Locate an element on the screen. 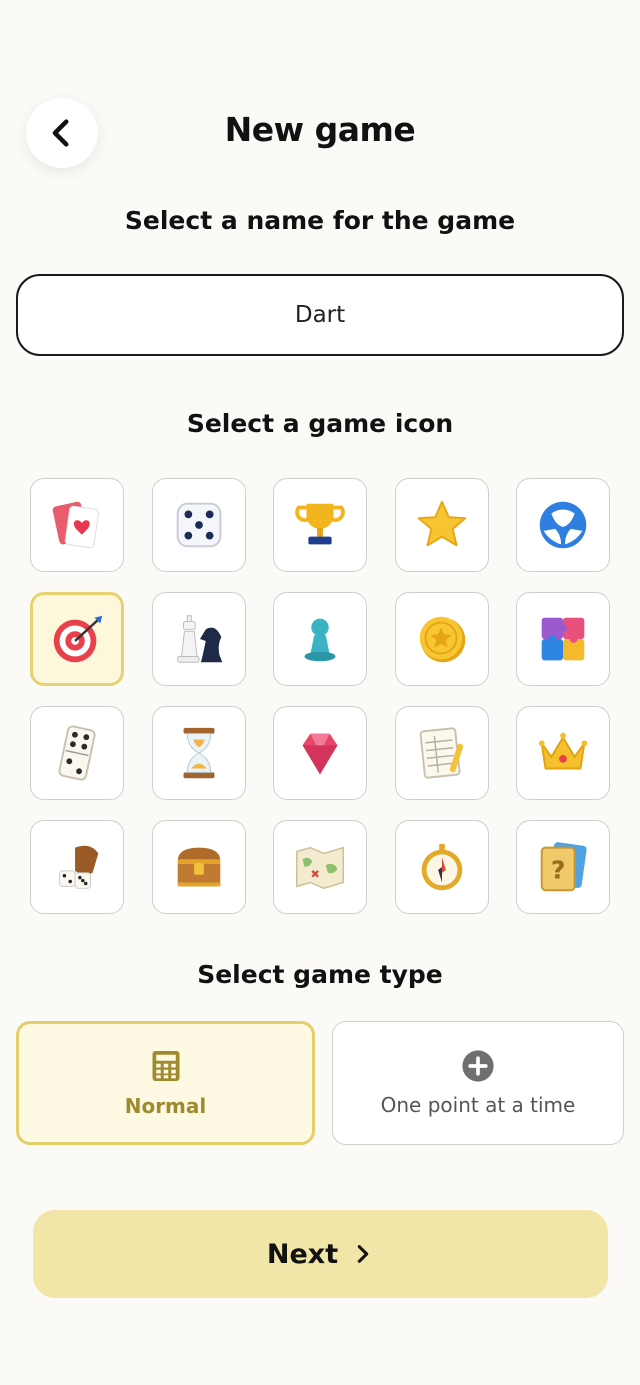 Image resolution: width=640 pixels, height=1385 pixels. scoresheet-icon is located at coordinates (441, 753).